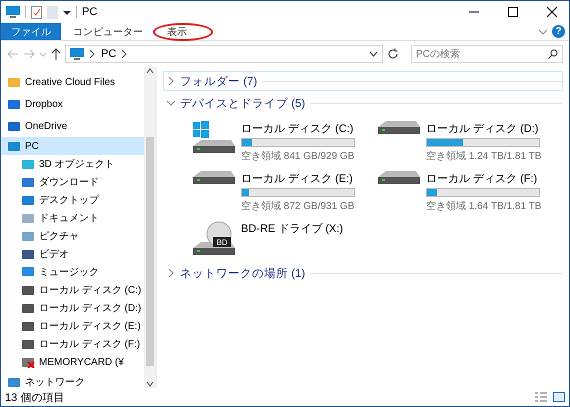  Describe the element at coordinates (484, 178) in the screenshot. I see `drive-name: ローカル ディスク (F:)` at that location.